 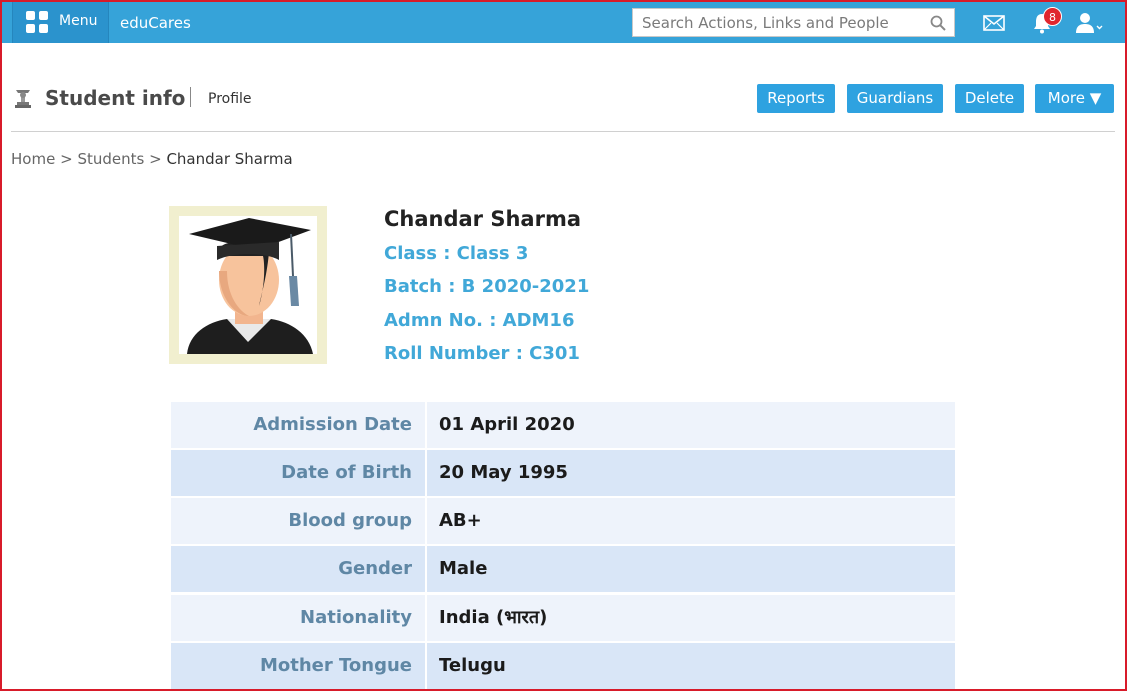 What do you see at coordinates (23, 99) in the screenshot?
I see `student-trophy-icon` at bounding box center [23, 99].